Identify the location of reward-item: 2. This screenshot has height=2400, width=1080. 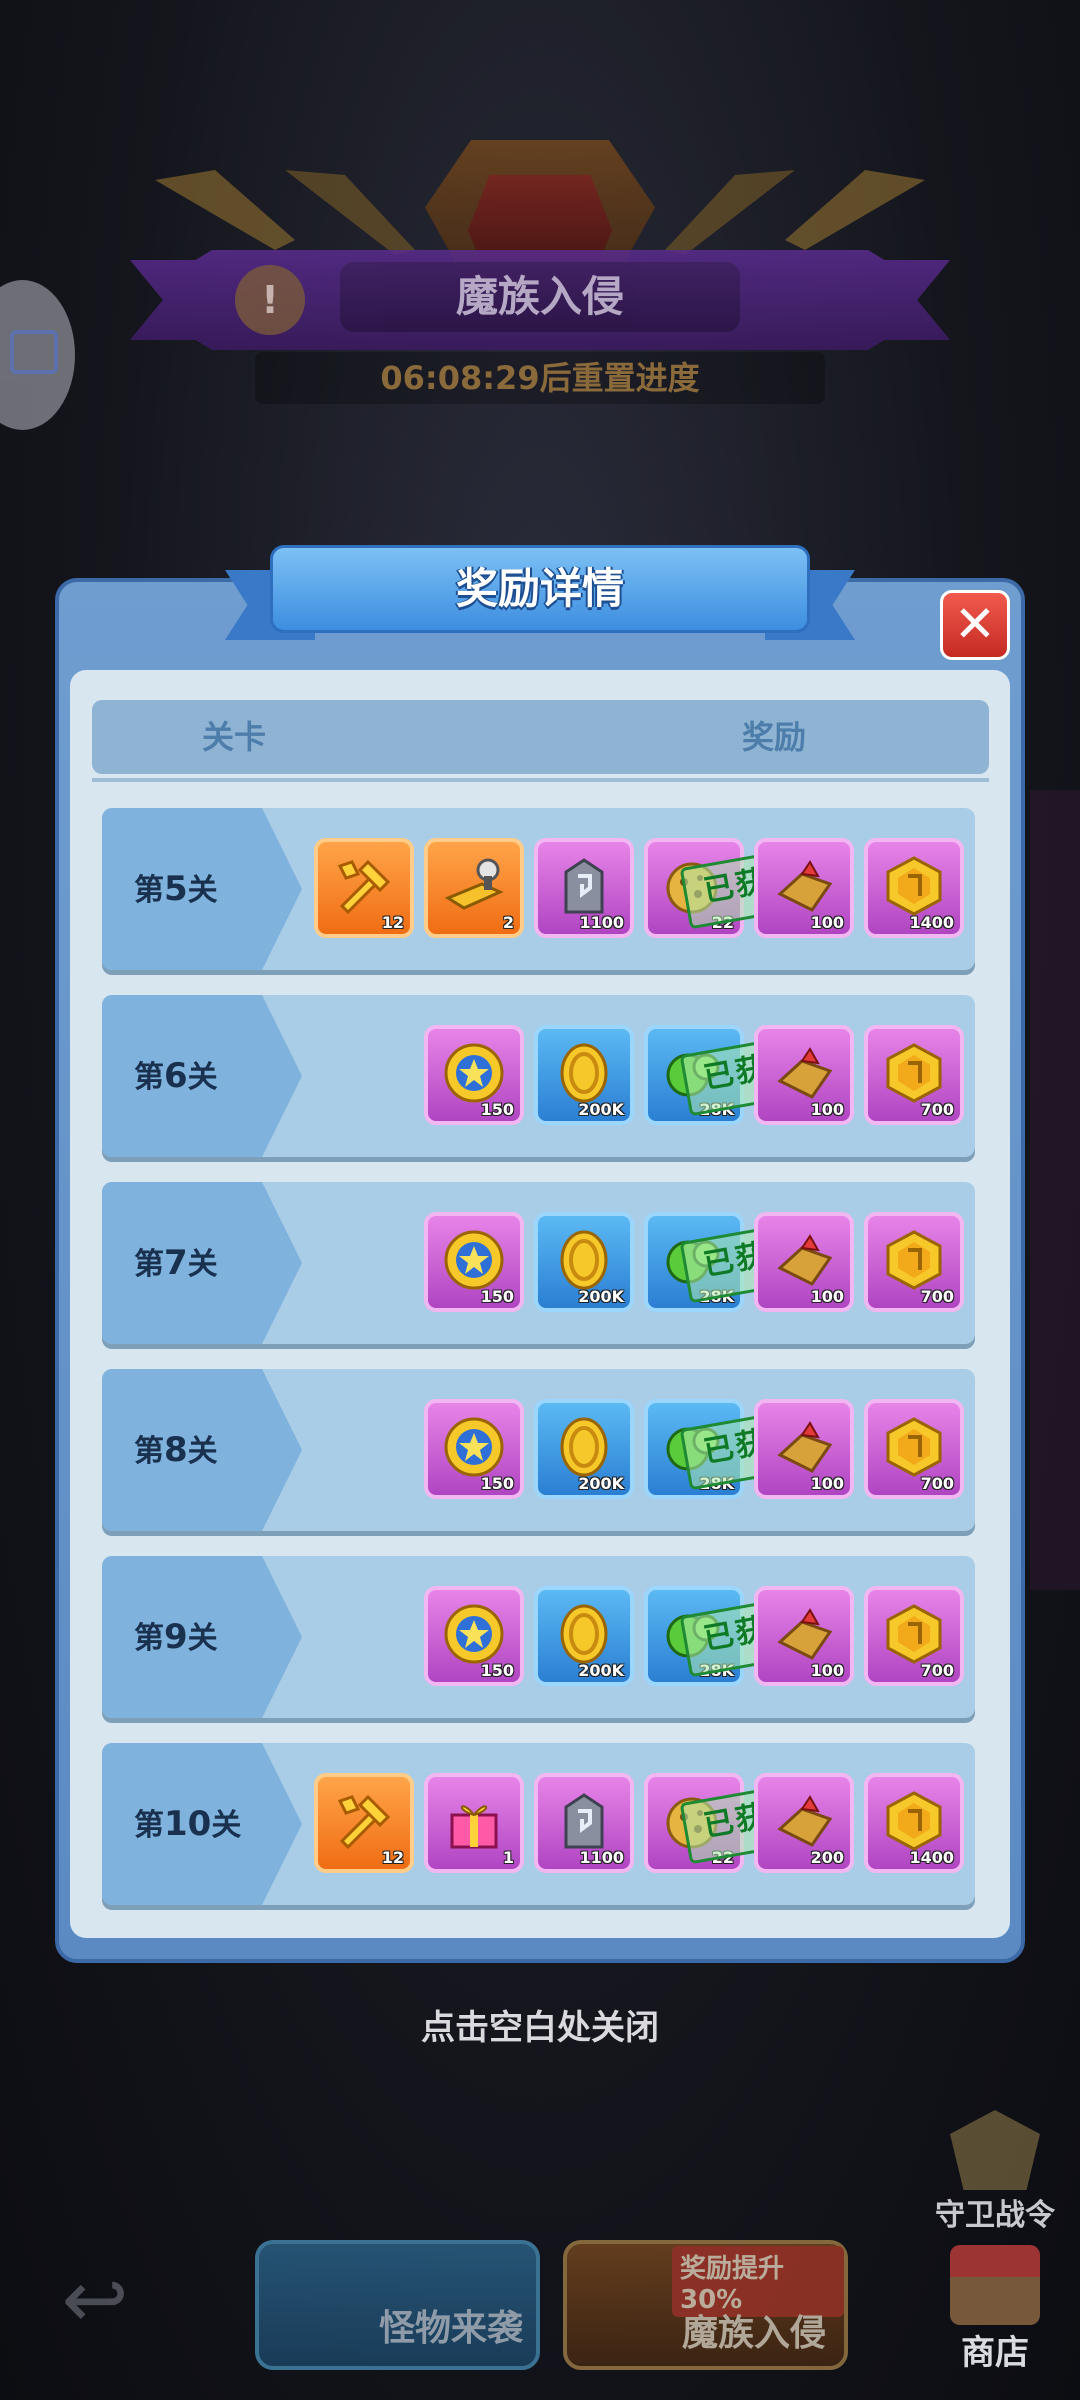
(474, 888).